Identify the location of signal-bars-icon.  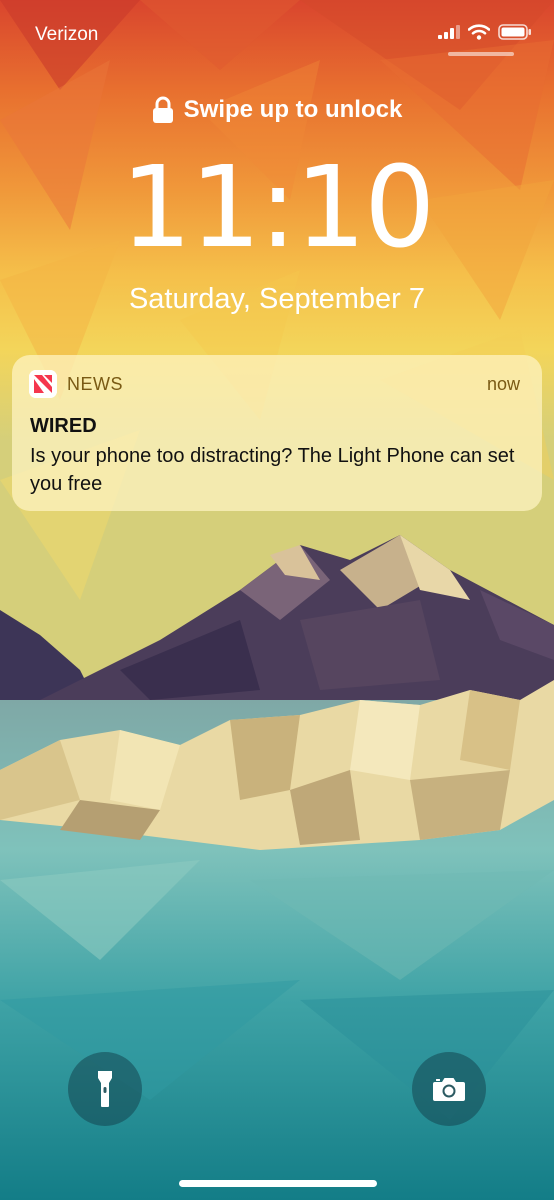
(449, 32).